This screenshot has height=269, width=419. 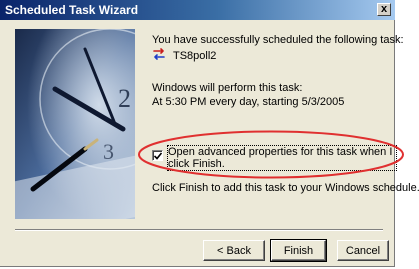 I want to click on task-row: TS8poll2, so click(x=184, y=56).